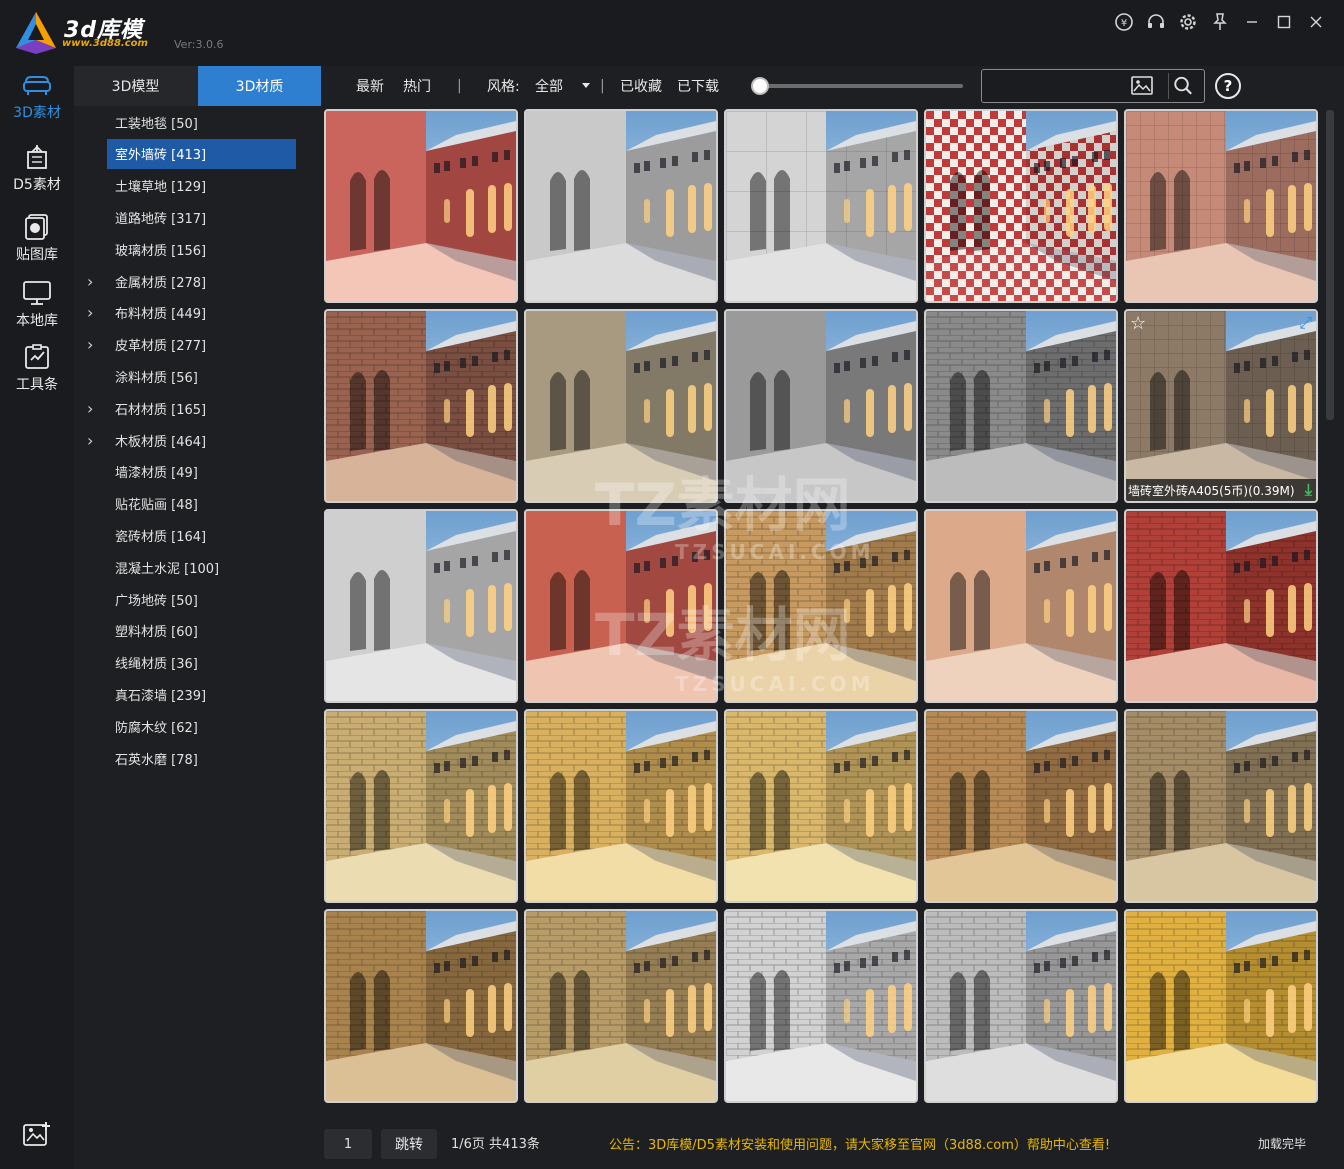  I want to click on category-item: 瓷砖材质 [164], so click(201, 535).